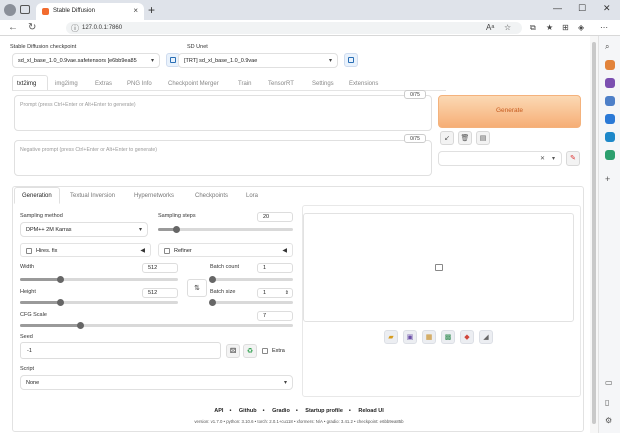 The width and height of the screenshot is (620, 433). I want to click on sampling-method-select: DPM++ 2M Karras ▾, so click(84, 229).